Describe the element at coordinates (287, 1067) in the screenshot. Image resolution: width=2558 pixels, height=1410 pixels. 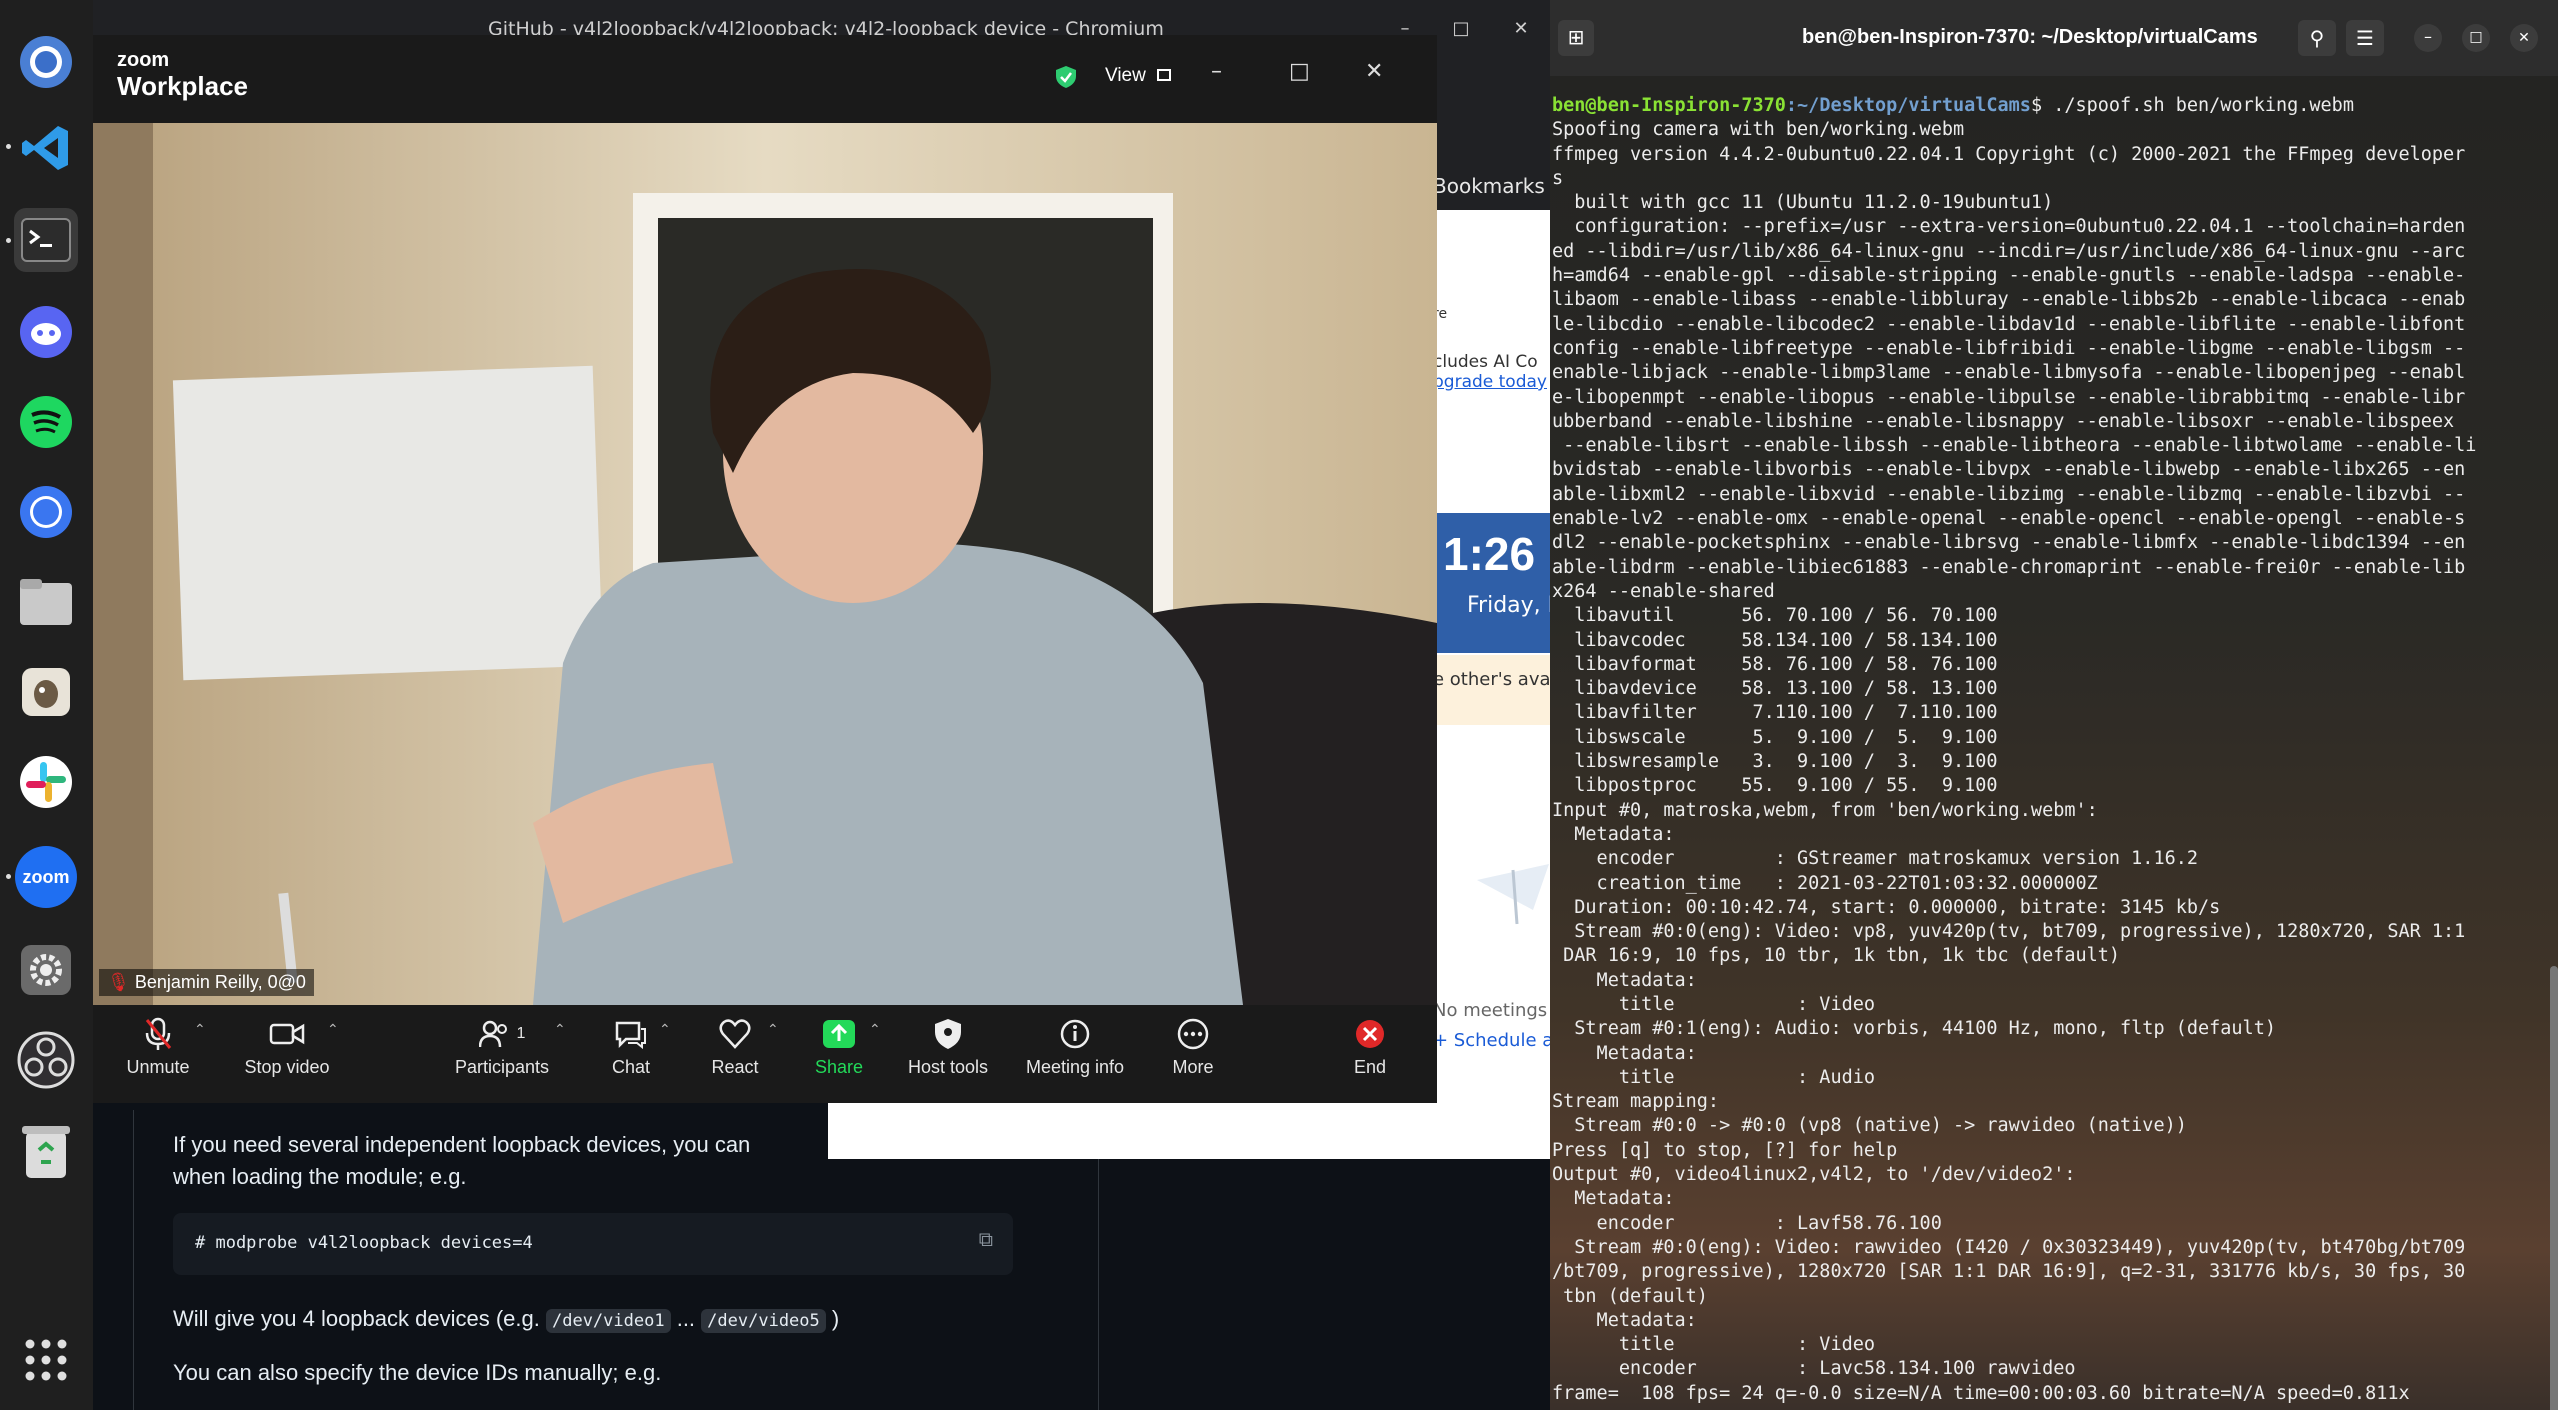
I see `stop-video-label: Stop video` at that location.